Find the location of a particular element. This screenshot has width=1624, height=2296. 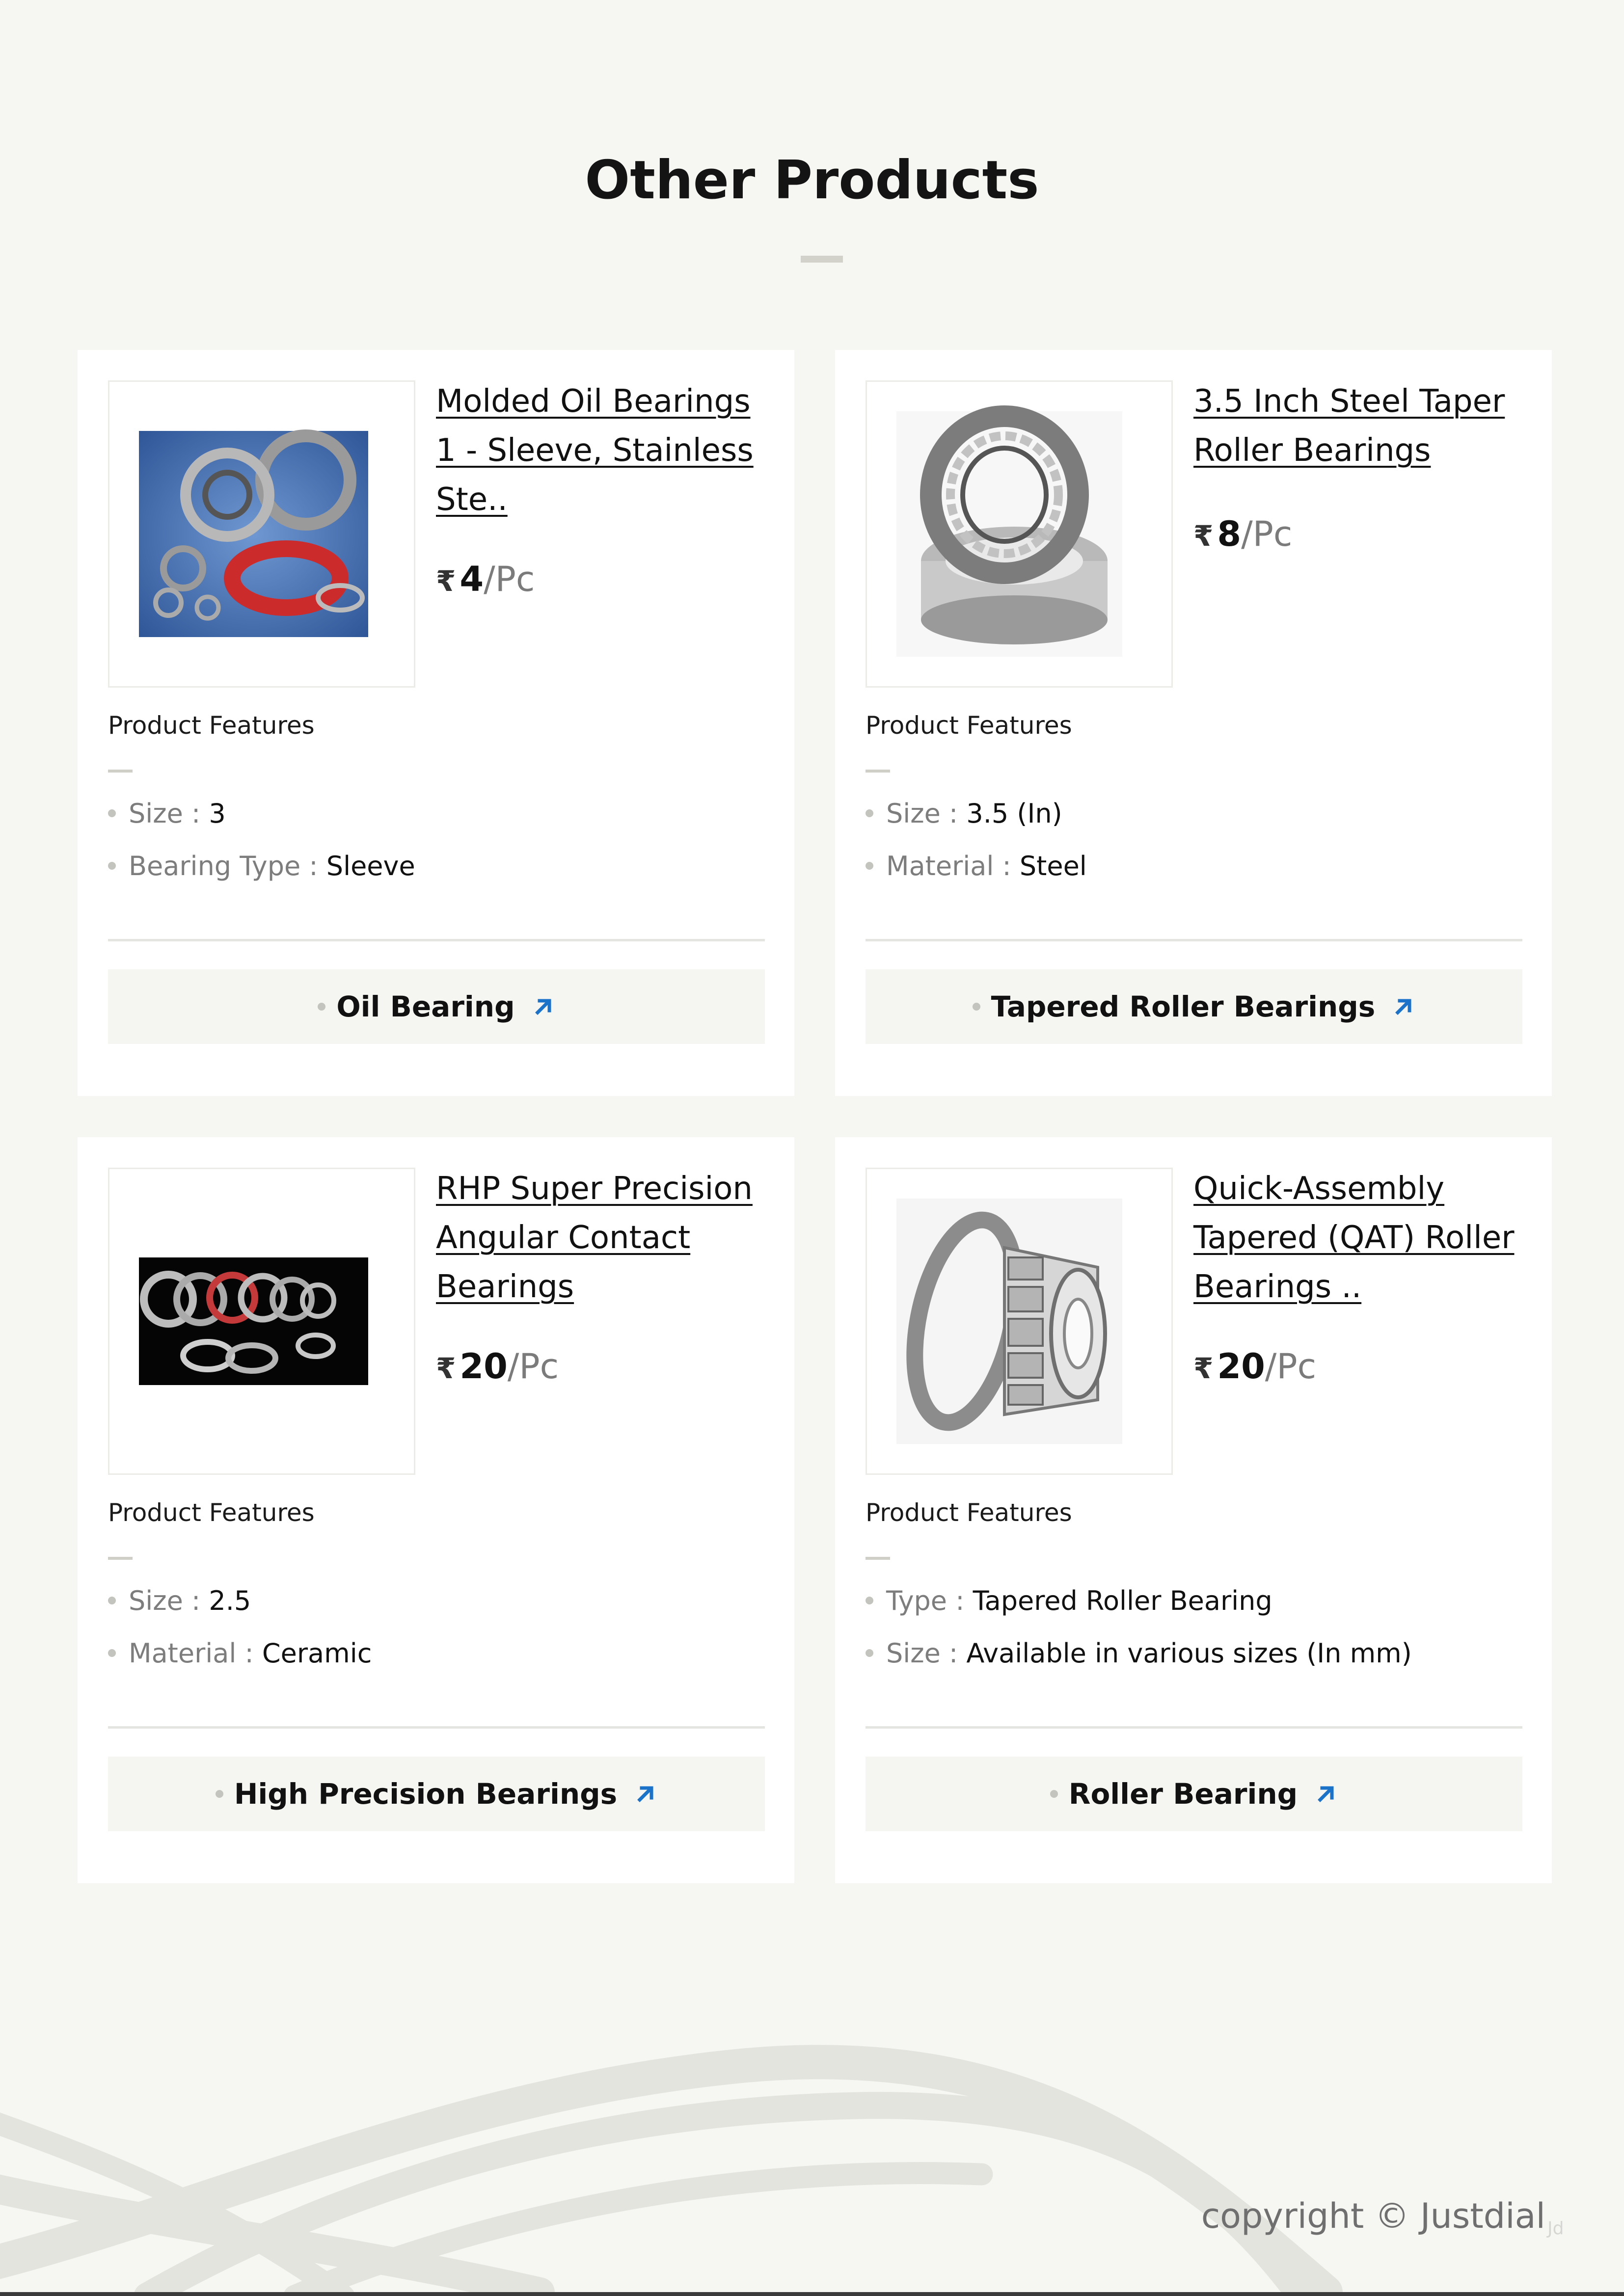

feature-value: 3 is located at coordinates (217, 813).